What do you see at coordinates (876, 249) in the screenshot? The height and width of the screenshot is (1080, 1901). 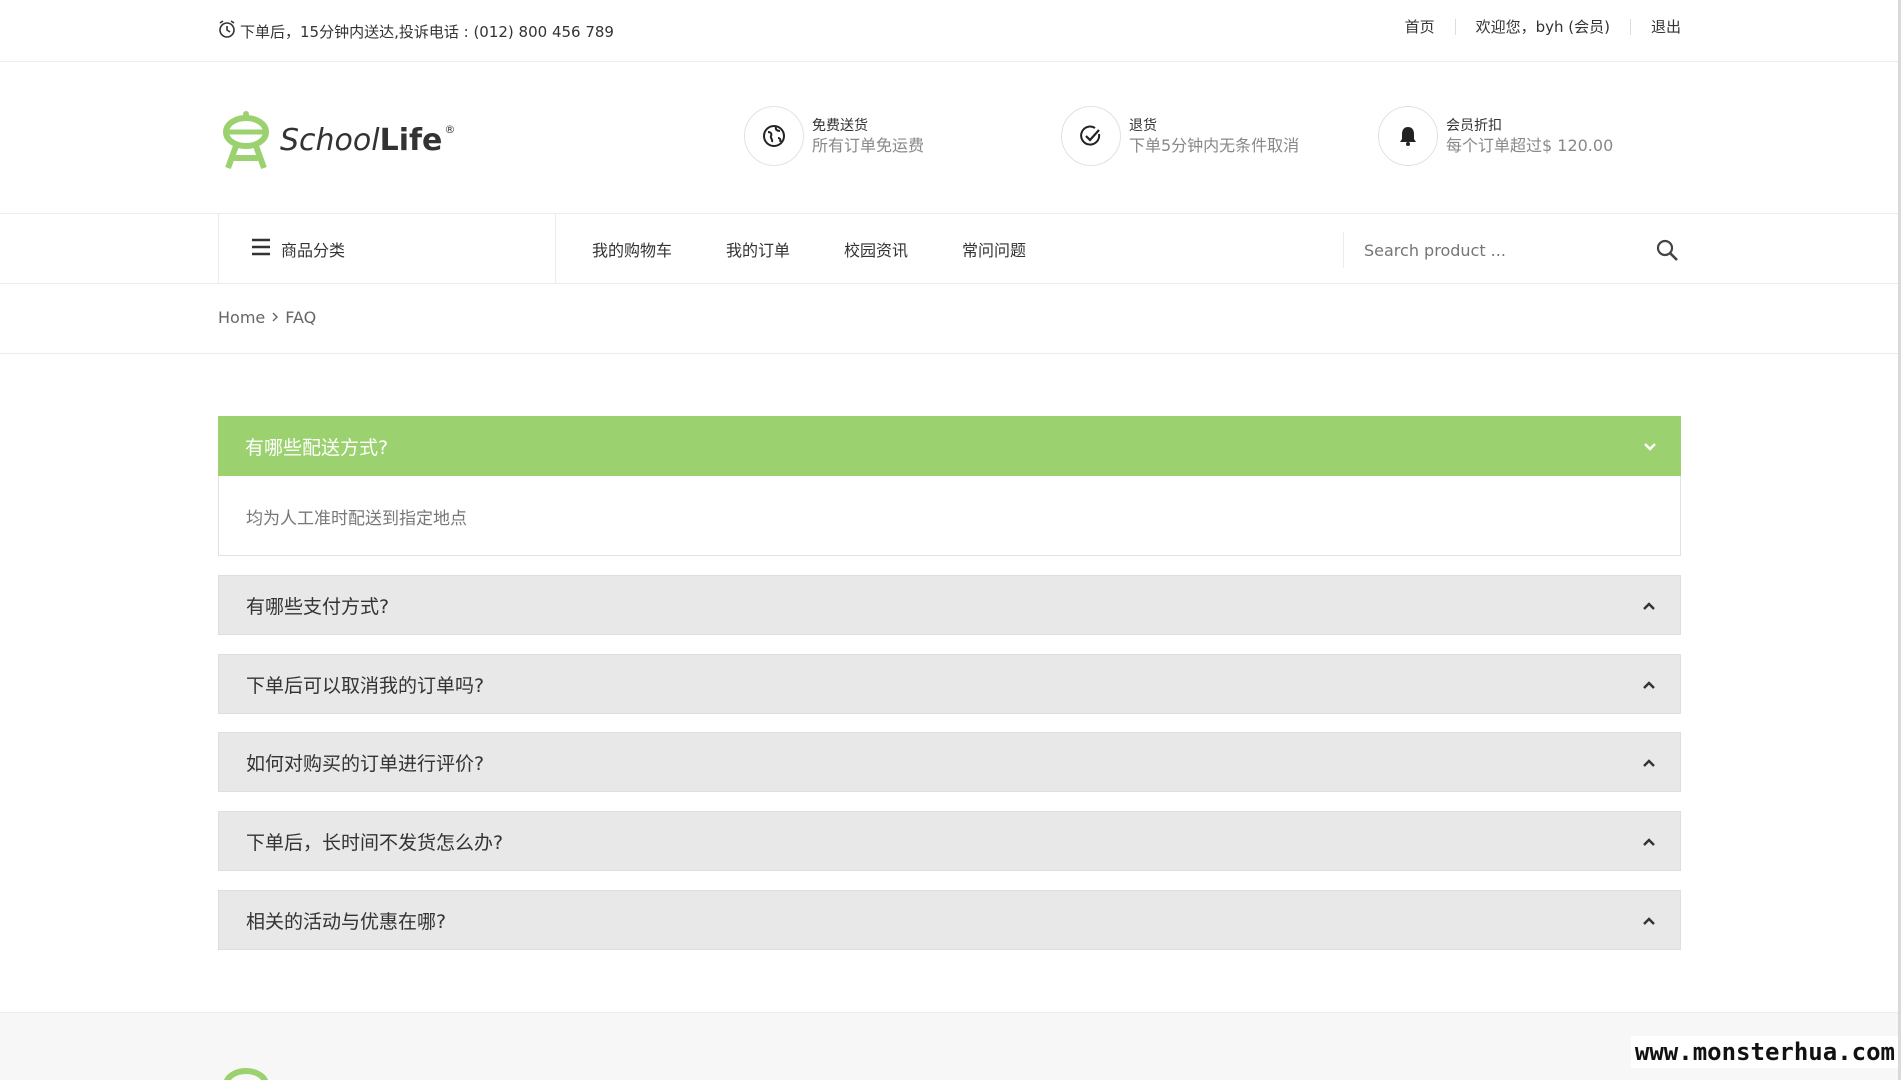 I see `nav-item-campus-news: 校园资讯` at bounding box center [876, 249].